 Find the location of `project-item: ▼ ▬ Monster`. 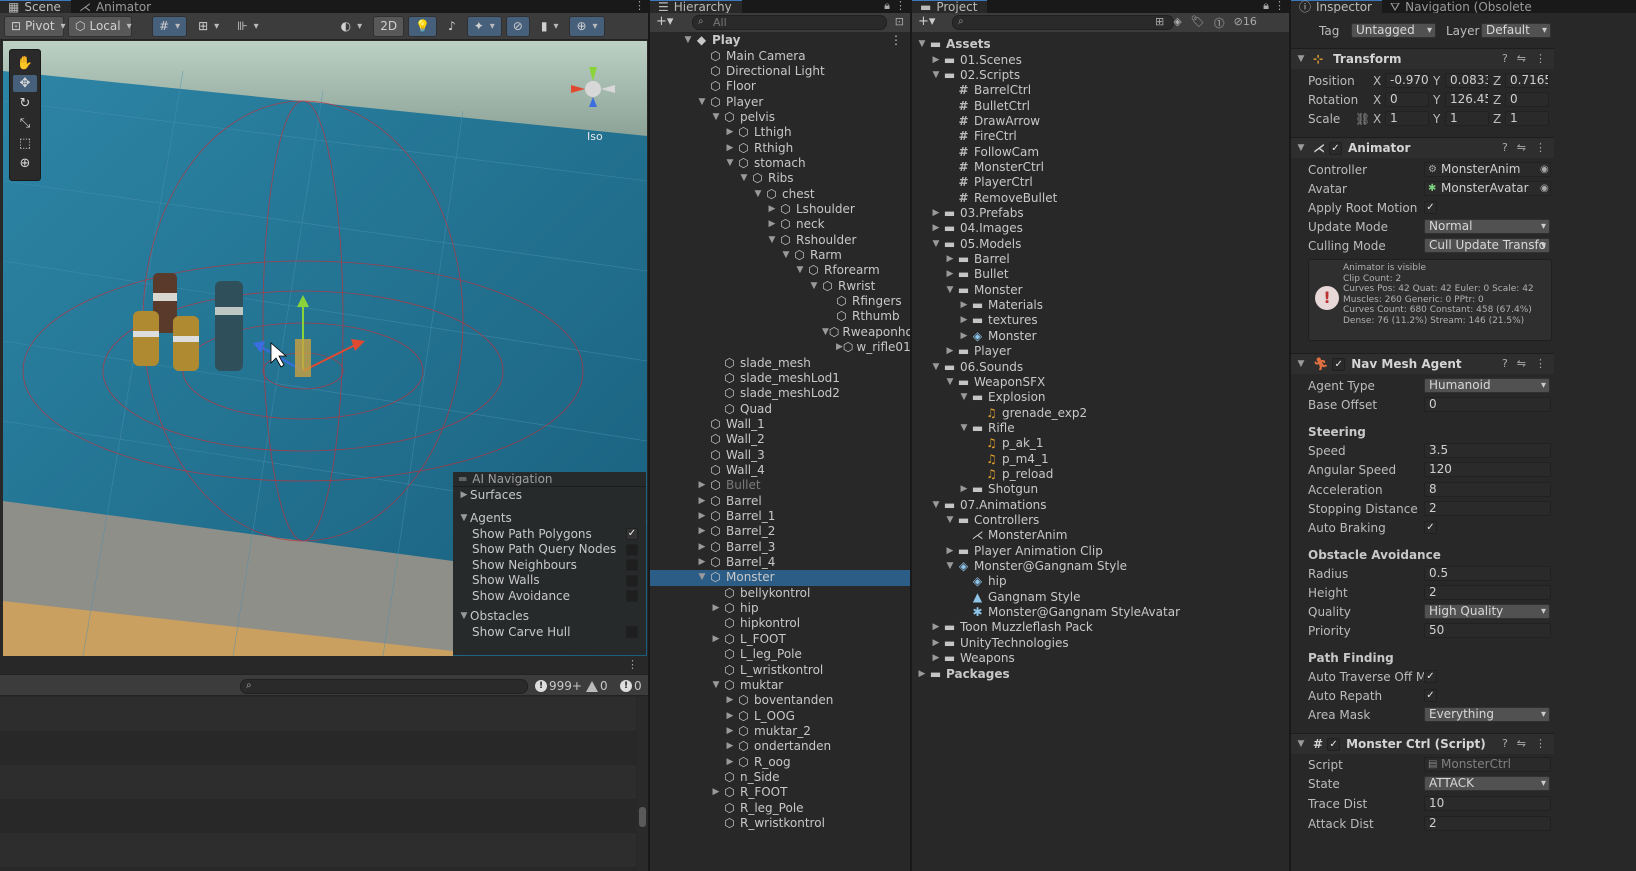

project-item: ▼ ▬ Monster is located at coordinates (1100, 290).